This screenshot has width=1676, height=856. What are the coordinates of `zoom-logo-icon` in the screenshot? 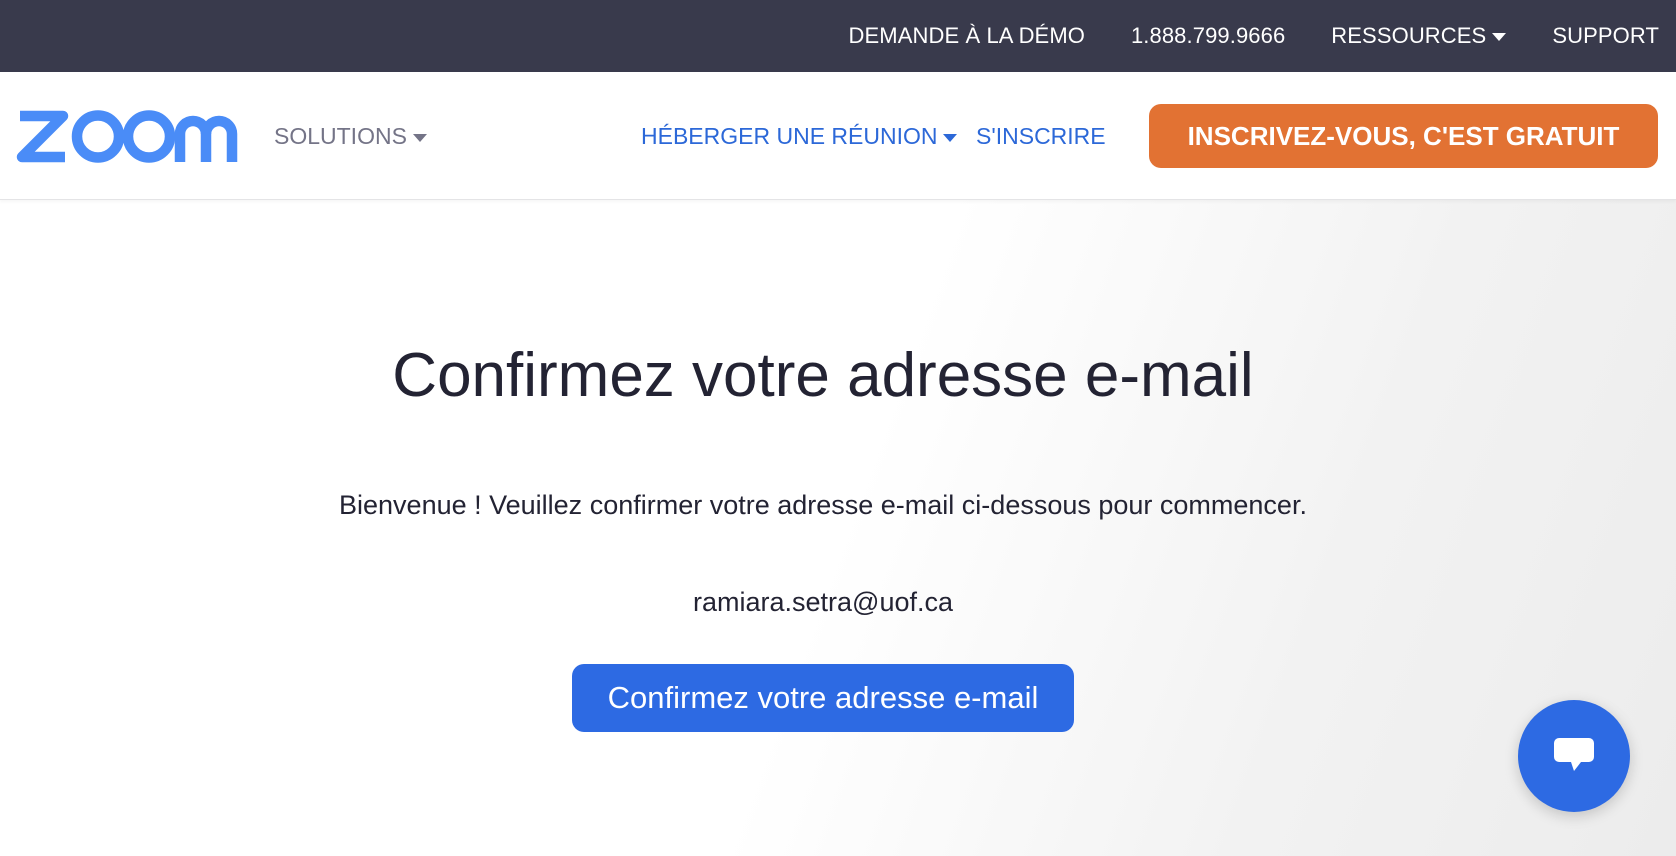 It's located at (127, 136).